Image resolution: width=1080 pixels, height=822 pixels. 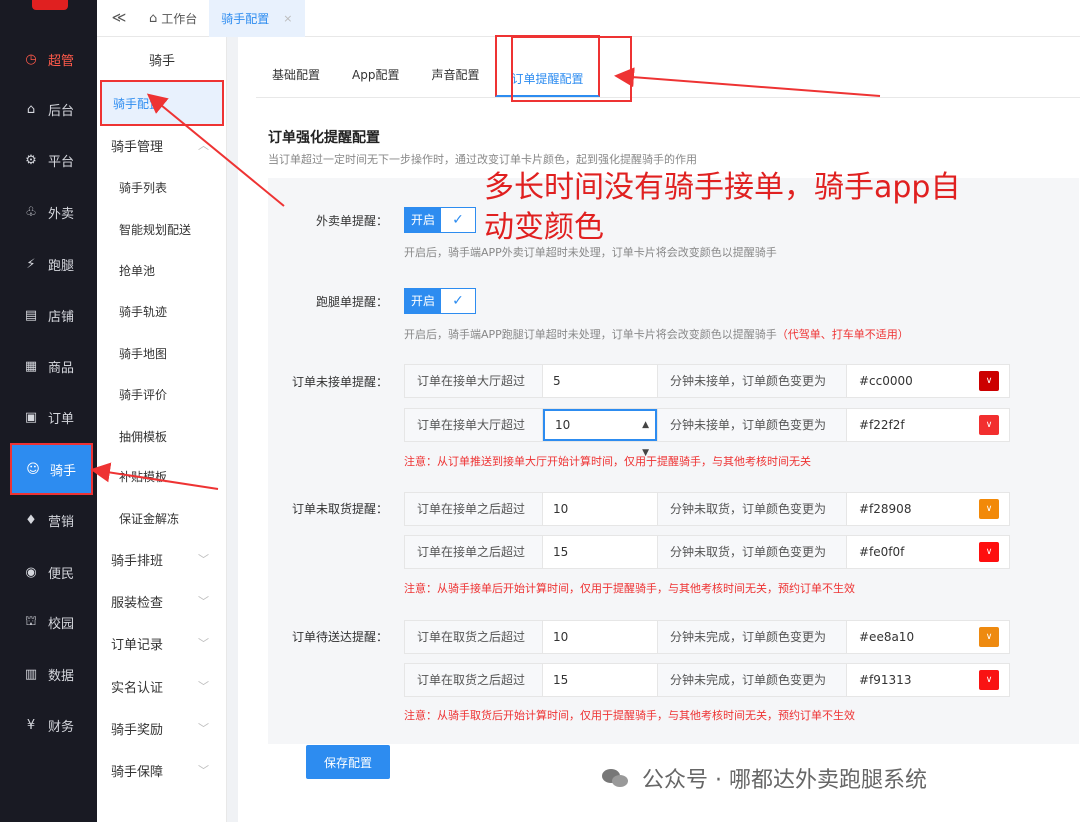 What do you see at coordinates (48, 622) in the screenshot?
I see `nav-item-campus: ⛫ 校园` at bounding box center [48, 622].